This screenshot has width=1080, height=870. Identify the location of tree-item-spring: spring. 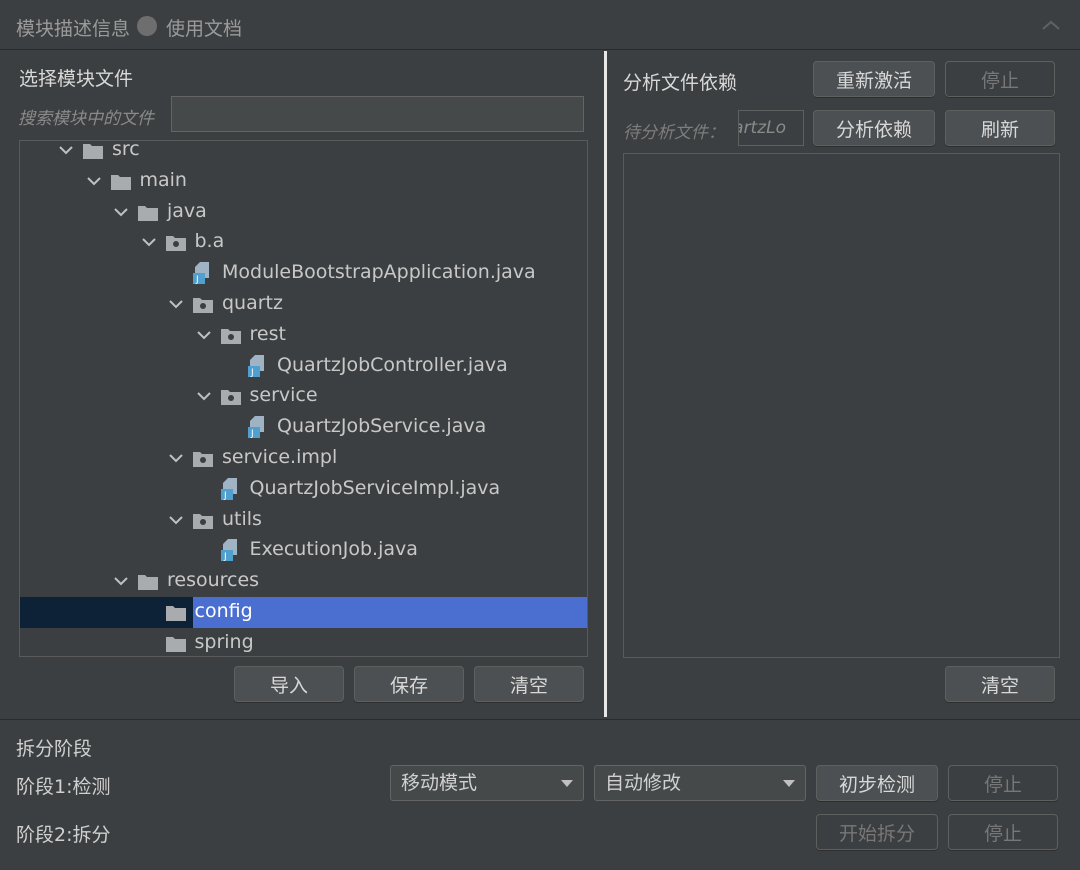
(303, 642).